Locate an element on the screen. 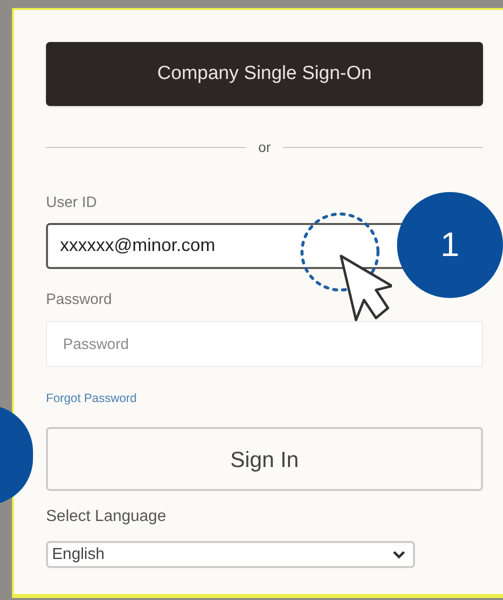 Image resolution: width=503 pixels, height=600 pixels. sso-button: Company Single Sign-On is located at coordinates (264, 74).